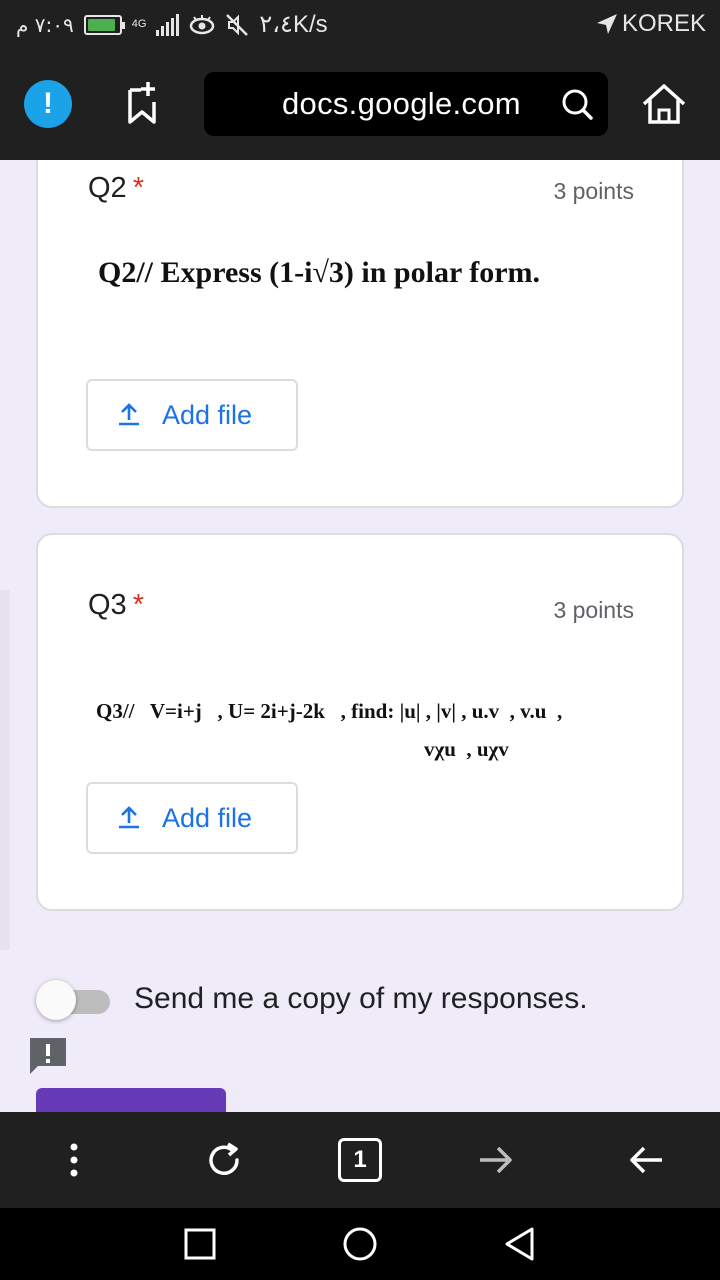 The width and height of the screenshot is (720, 1280). What do you see at coordinates (142, 104) in the screenshot?
I see `bookmark-add-icon` at bounding box center [142, 104].